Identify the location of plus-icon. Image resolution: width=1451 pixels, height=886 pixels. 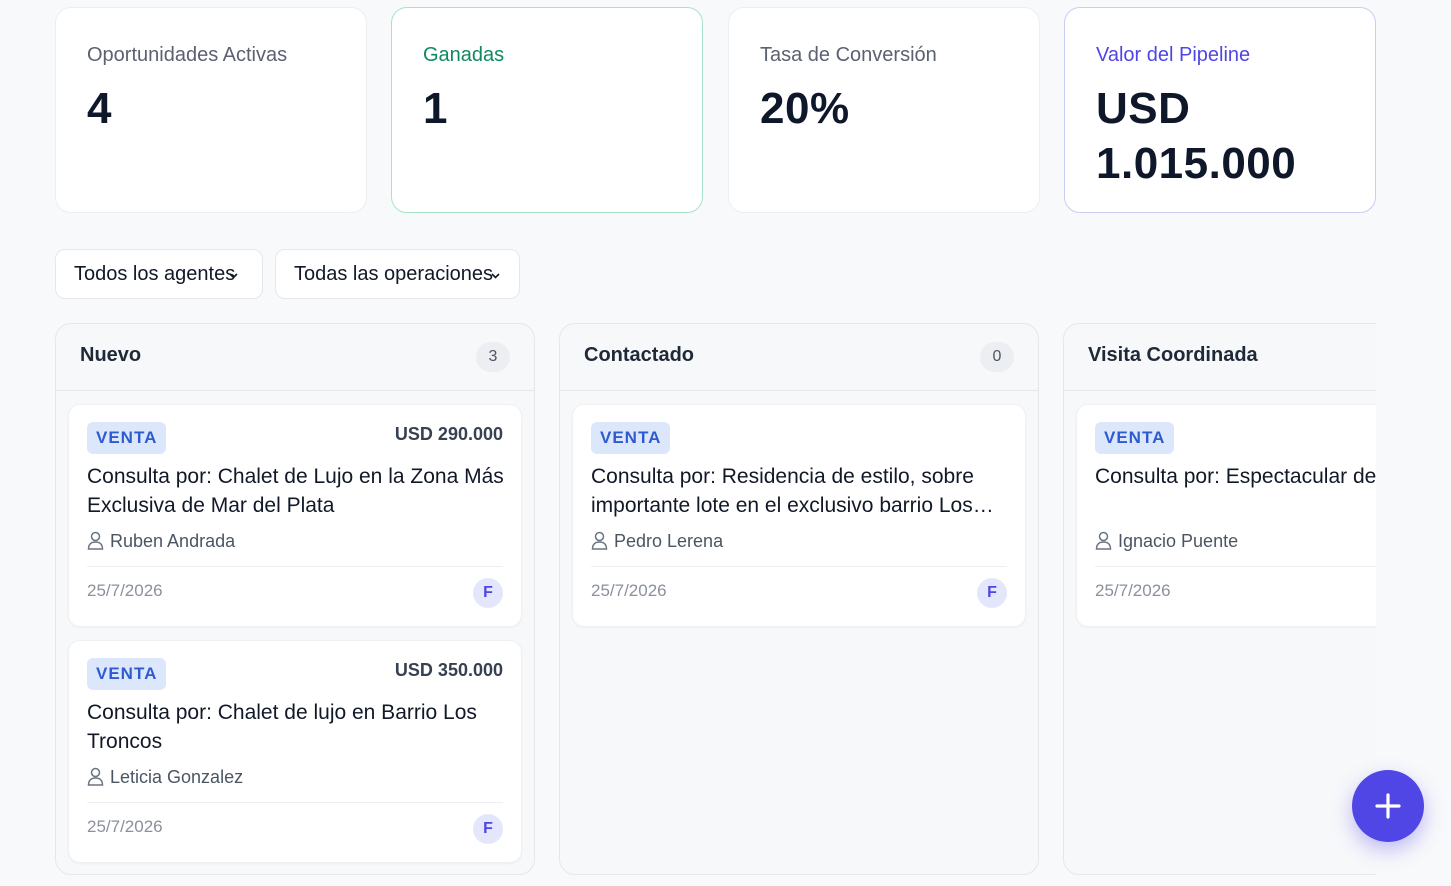
(1388, 806).